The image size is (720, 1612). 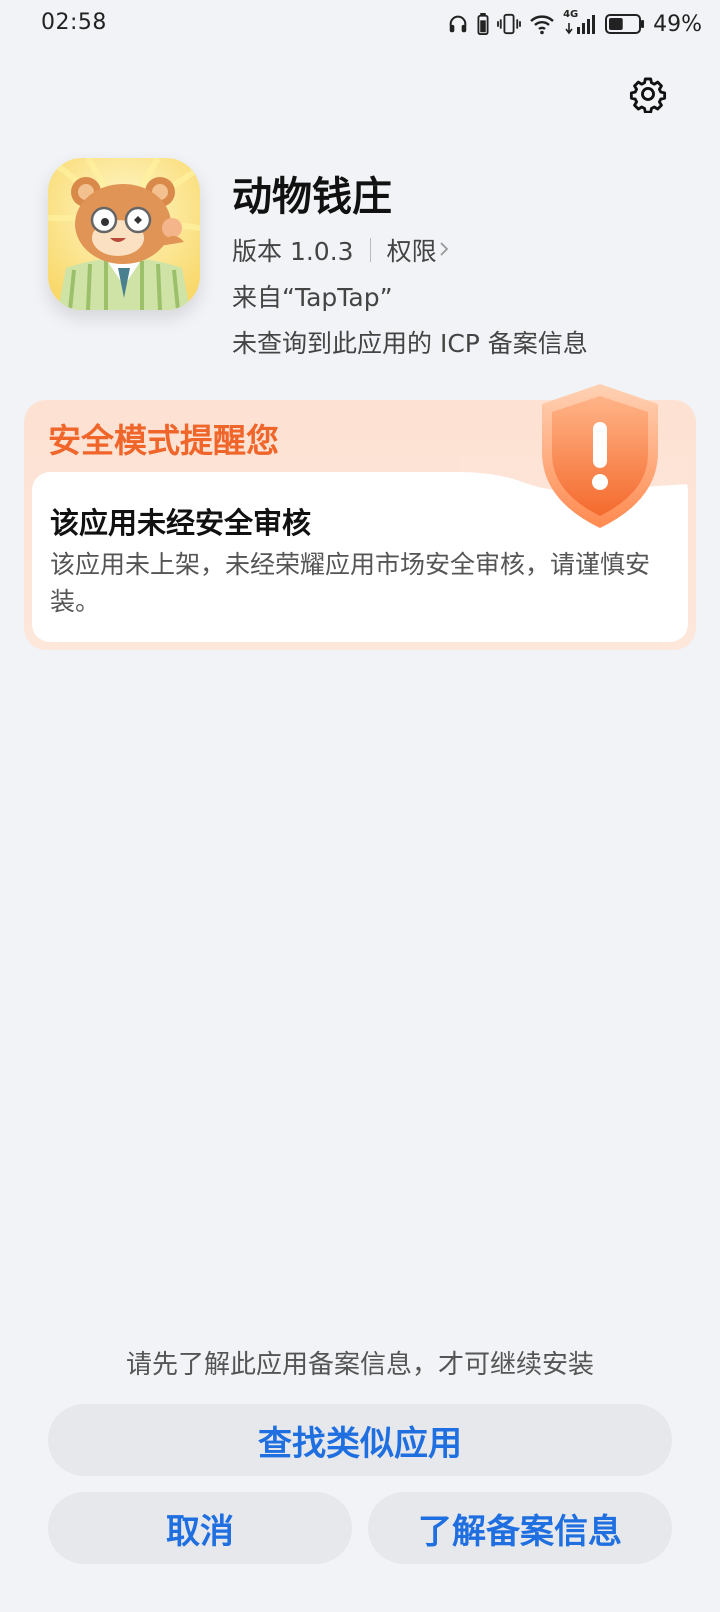 What do you see at coordinates (600, 457) in the screenshot?
I see `warning-shield-icon` at bounding box center [600, 457].